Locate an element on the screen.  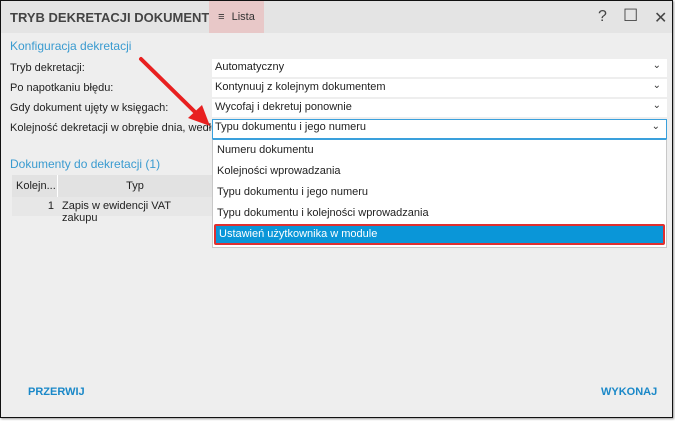
red-arrow-annotation is located at coordinates (174, 91).